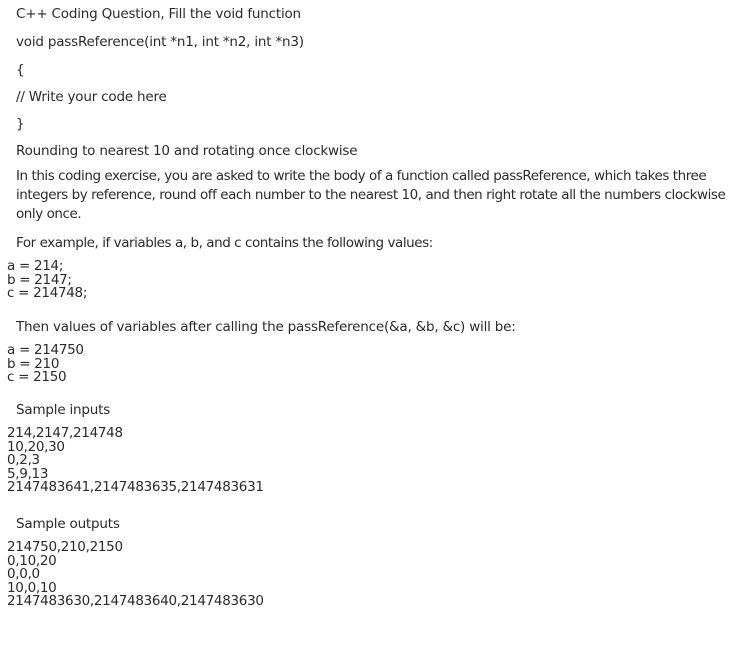  Describe the element at coordinates (45, 364) in the screenshot. I see `example-outputs: a = 214750 b = 210 c = 2150` at that location.